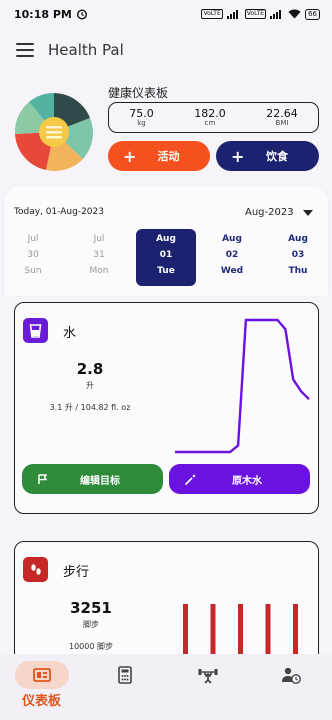 The height and width of the screenshot is (720, 332). Describe the element at coordinates (41, 687) in the screenshot. I see `nav-dashboard: 仪表板` at that location.